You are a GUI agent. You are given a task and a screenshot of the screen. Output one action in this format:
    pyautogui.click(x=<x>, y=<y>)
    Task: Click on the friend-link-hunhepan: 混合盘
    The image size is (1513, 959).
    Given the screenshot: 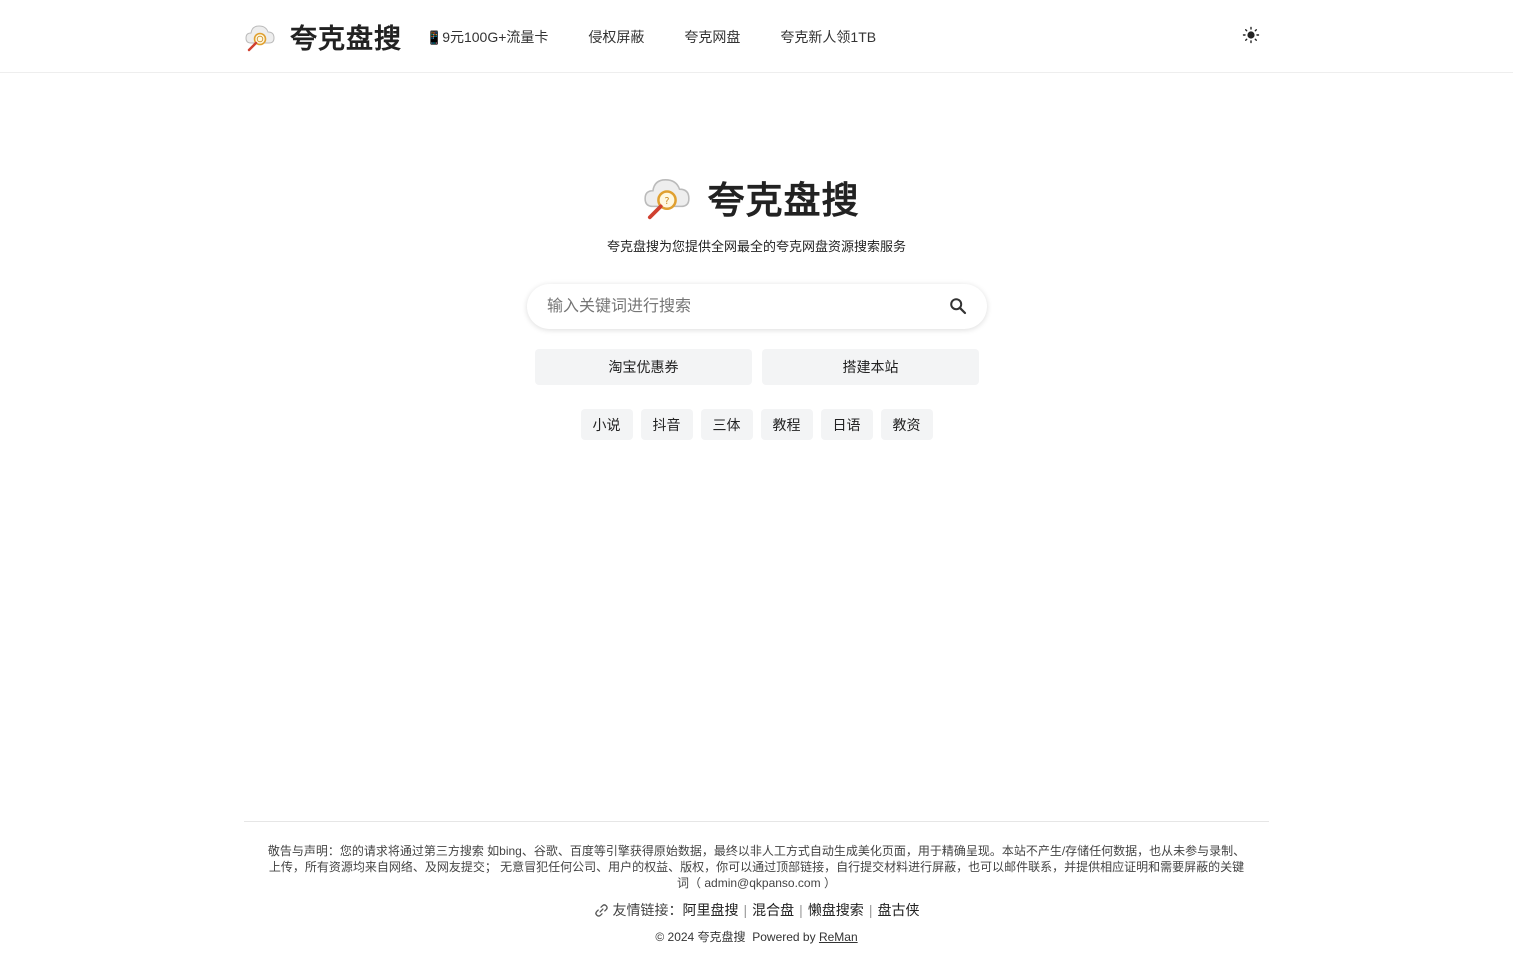 What is the action you would take?
    pyautogui.click(x=773, y=910)
    